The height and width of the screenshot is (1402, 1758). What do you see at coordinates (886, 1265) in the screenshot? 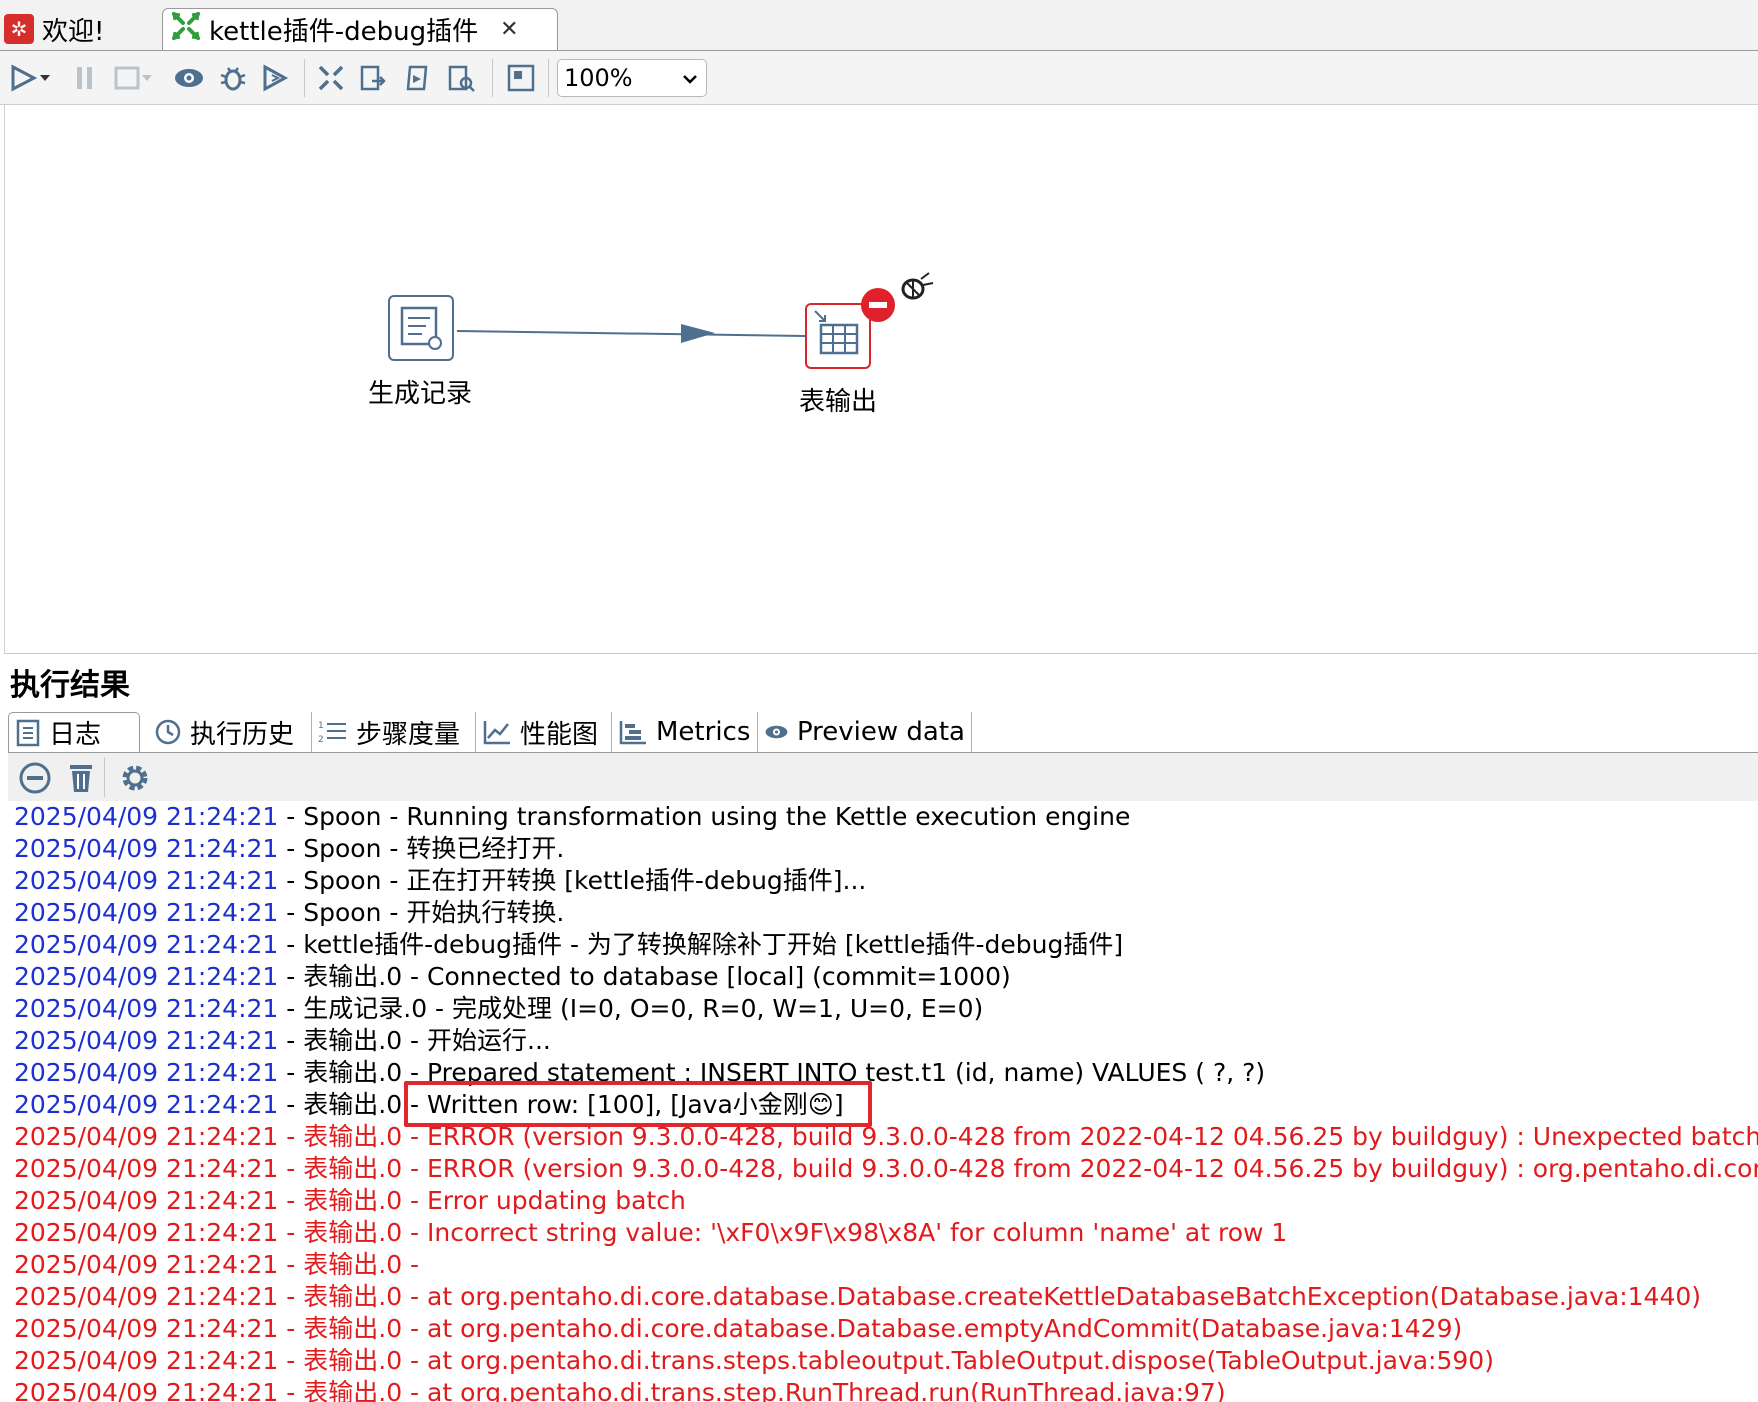
I see `log-line-error: 2025/04/09 21:24:21 - 表输出.0 -` at bounding box center [886, 1265].